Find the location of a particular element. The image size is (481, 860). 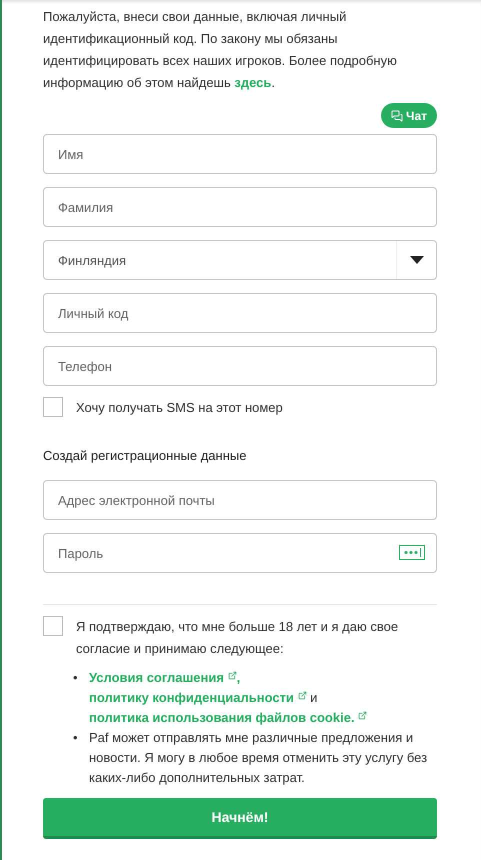

section-heading: Создай регистрационные данные is located at coordinates (145, 455).